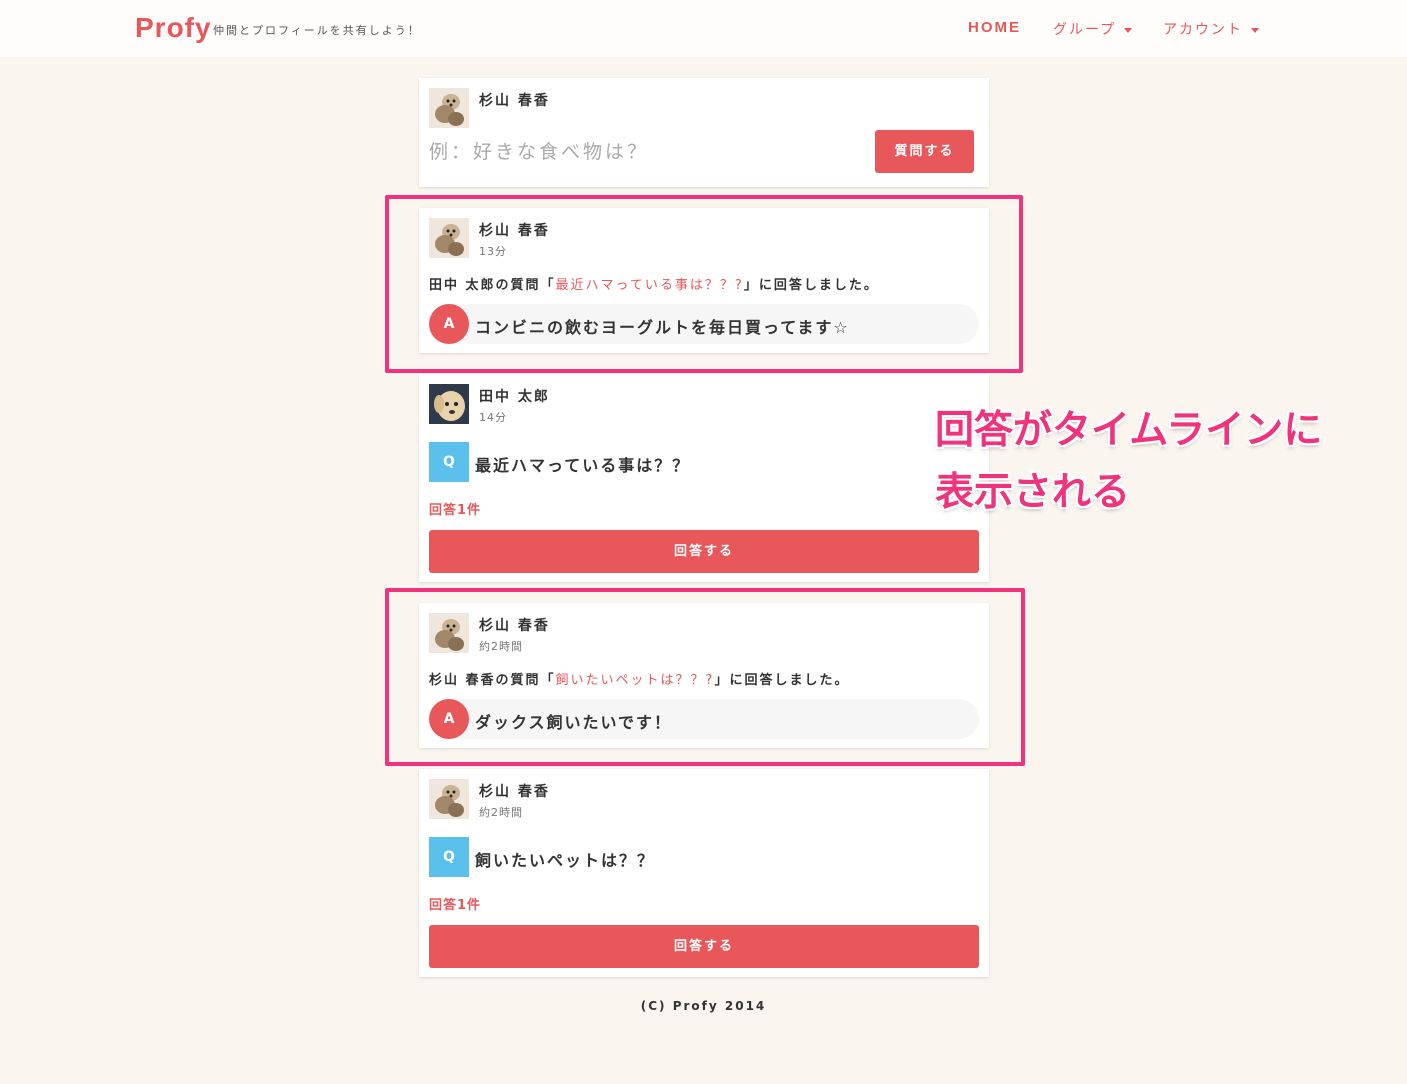 The width and height of the screenshot is (1407, 1084). What do you see at coordinates (514, 101) in the screenshot?
I see `composer-user-name: 杉山 春香` at bounding box center [514, 101].